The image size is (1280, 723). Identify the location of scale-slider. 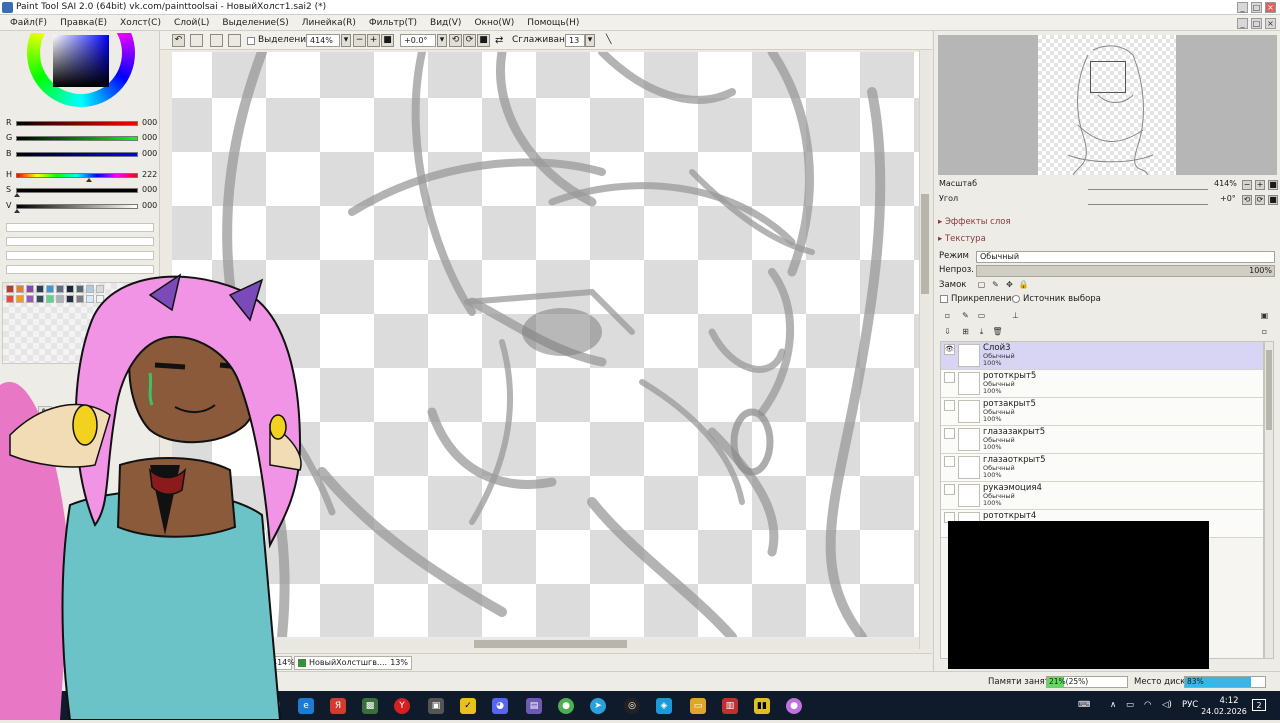
(1148, 189).